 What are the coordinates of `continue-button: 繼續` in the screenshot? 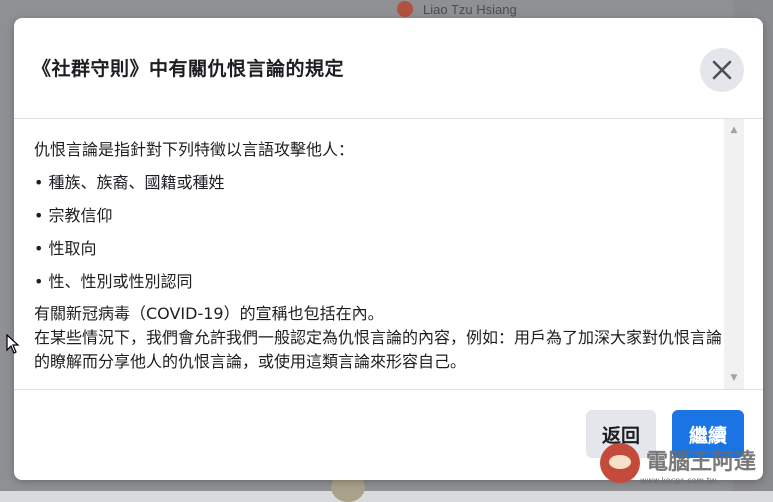 It's located at (708, 434).